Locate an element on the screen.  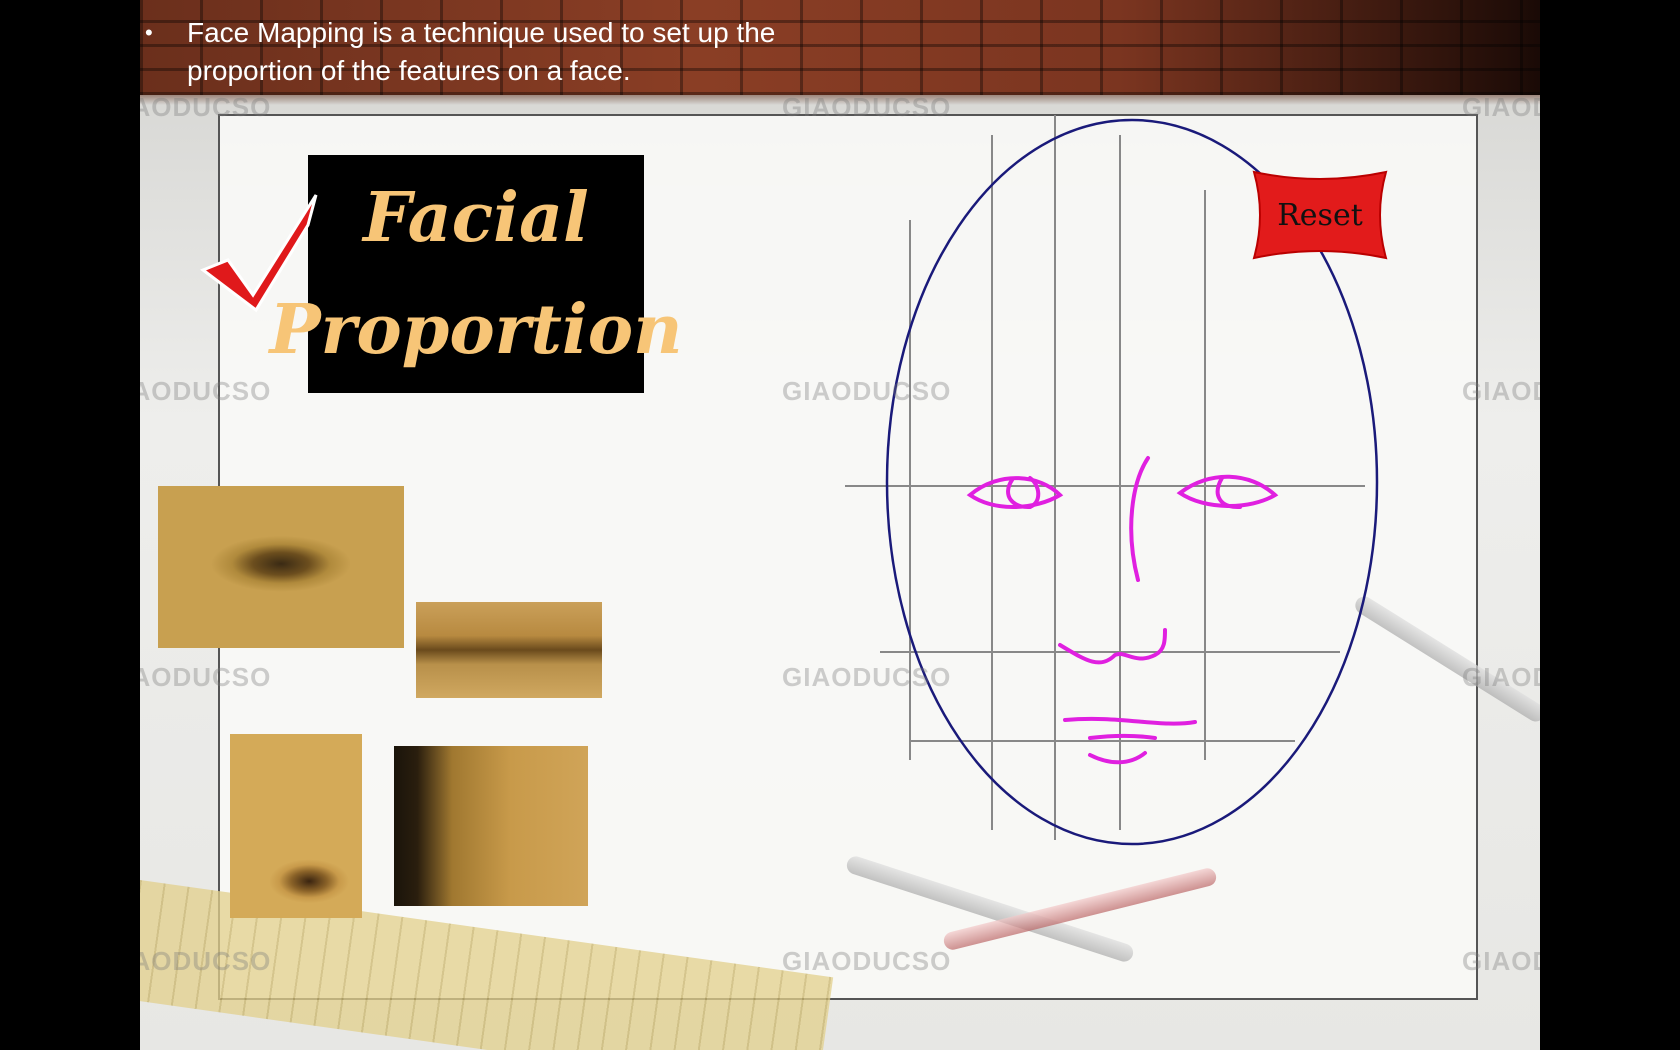
title-line-2: Proportion is located at coordinates (476, 330).